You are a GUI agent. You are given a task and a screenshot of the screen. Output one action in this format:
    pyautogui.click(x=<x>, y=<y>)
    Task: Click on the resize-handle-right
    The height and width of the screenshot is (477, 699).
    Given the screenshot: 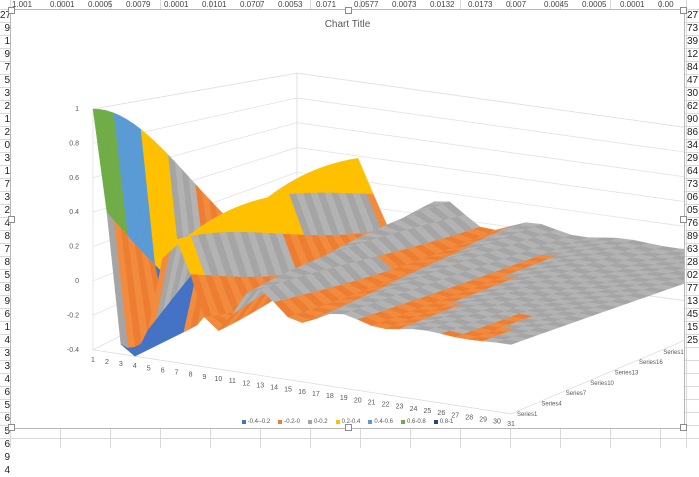 What is the action you would take?
    pyautogui.click(x=683, y=219)
    